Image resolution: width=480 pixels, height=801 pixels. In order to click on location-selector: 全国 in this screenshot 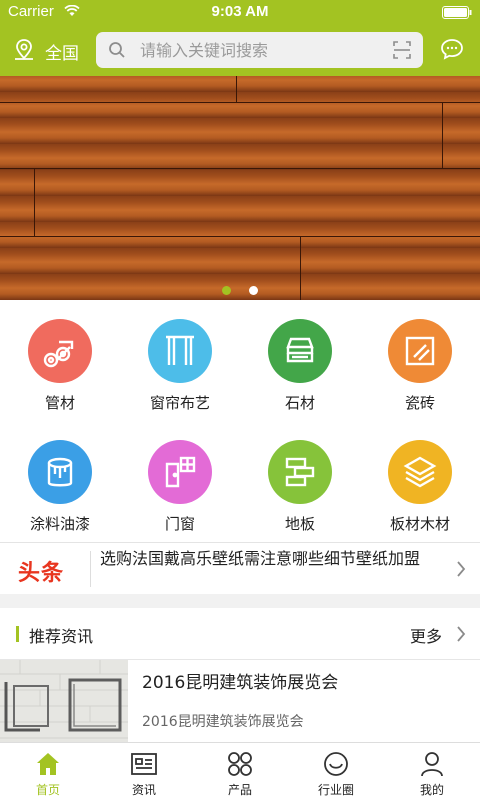, I will do `click(62, 51)`.